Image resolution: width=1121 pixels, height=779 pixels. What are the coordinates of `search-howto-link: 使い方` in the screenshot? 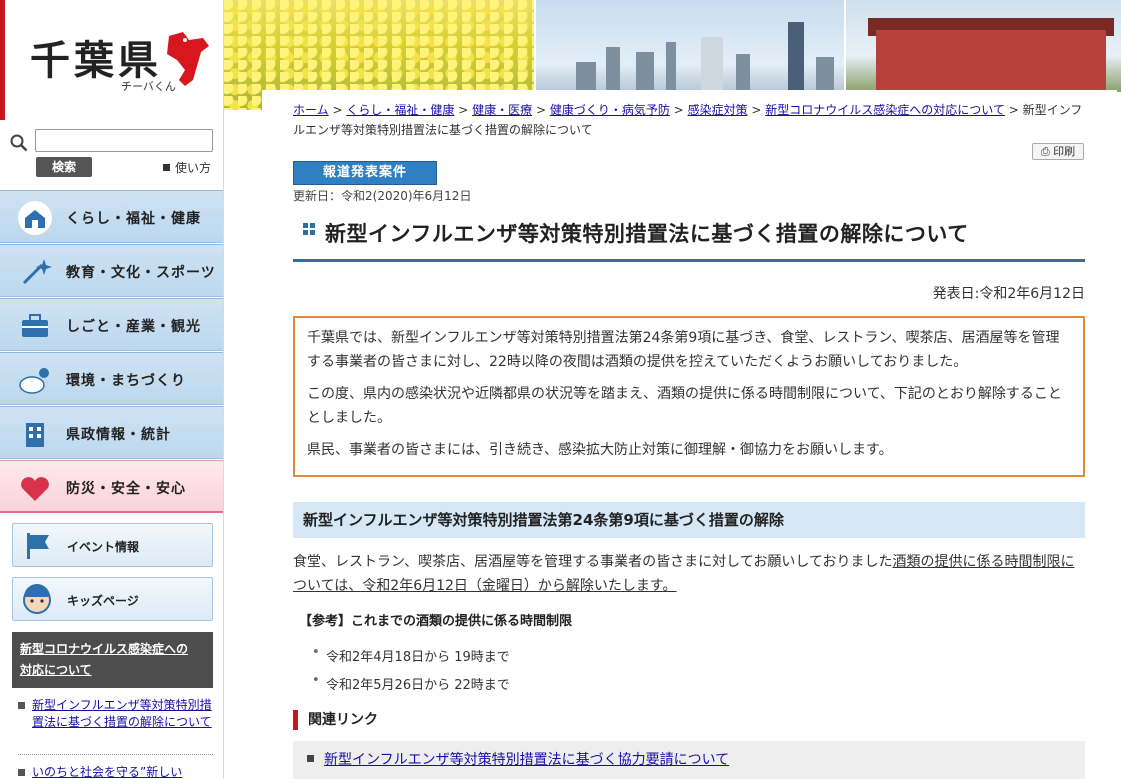 It's located at (187, 167).